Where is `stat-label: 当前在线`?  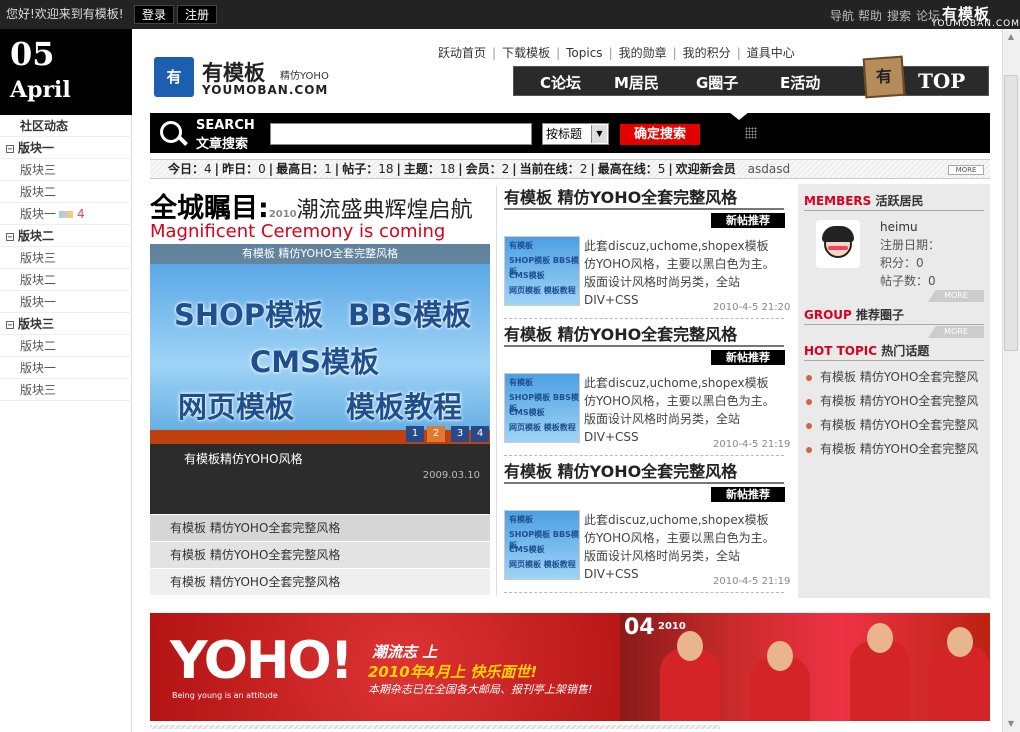 stat-label: 当前在线 is located at coordinates (543, 169).